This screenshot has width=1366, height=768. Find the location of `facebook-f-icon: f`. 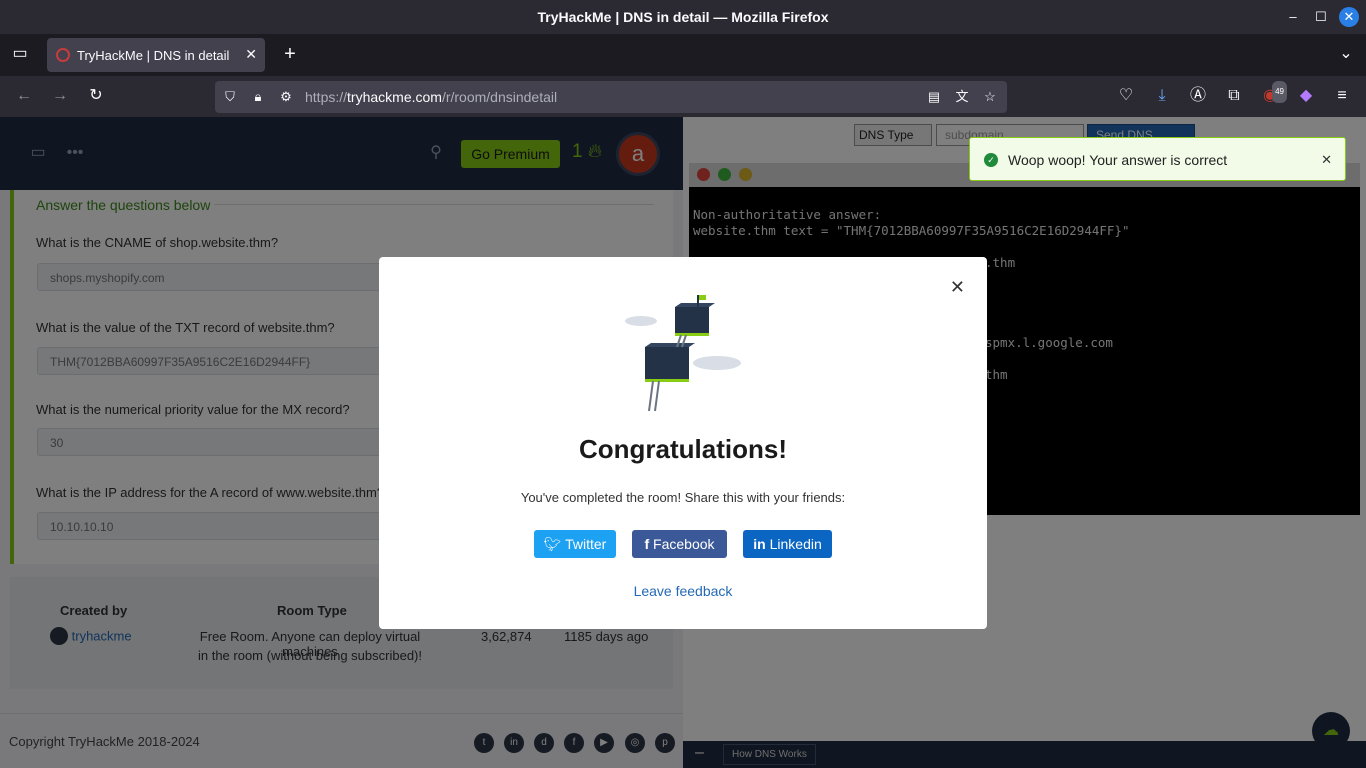

facebook-f-icon: f is located at coordinates (647, 544).